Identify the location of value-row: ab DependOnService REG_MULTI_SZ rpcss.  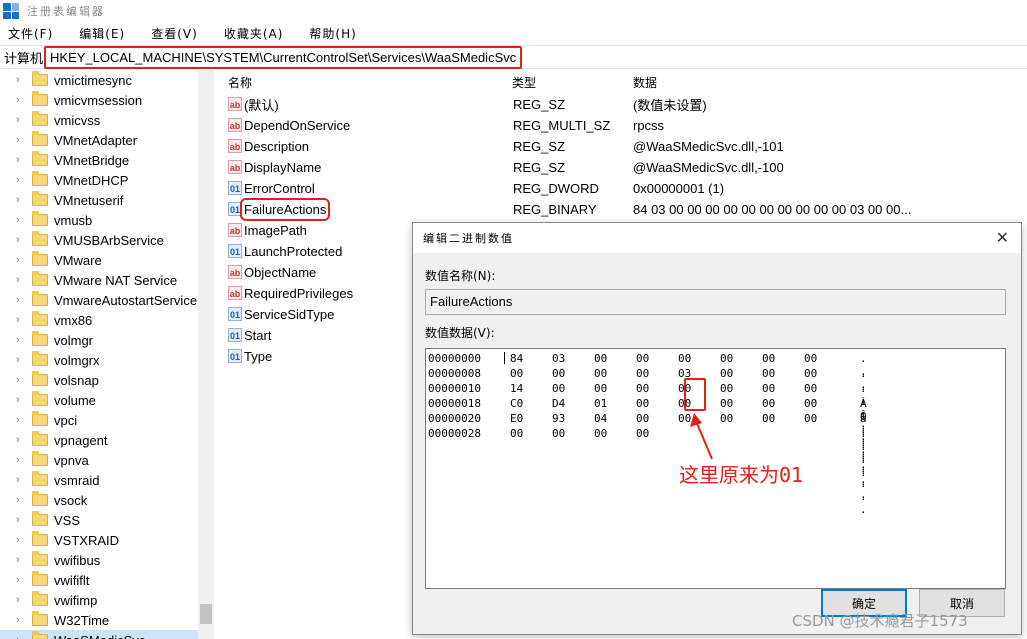
(624, 125).